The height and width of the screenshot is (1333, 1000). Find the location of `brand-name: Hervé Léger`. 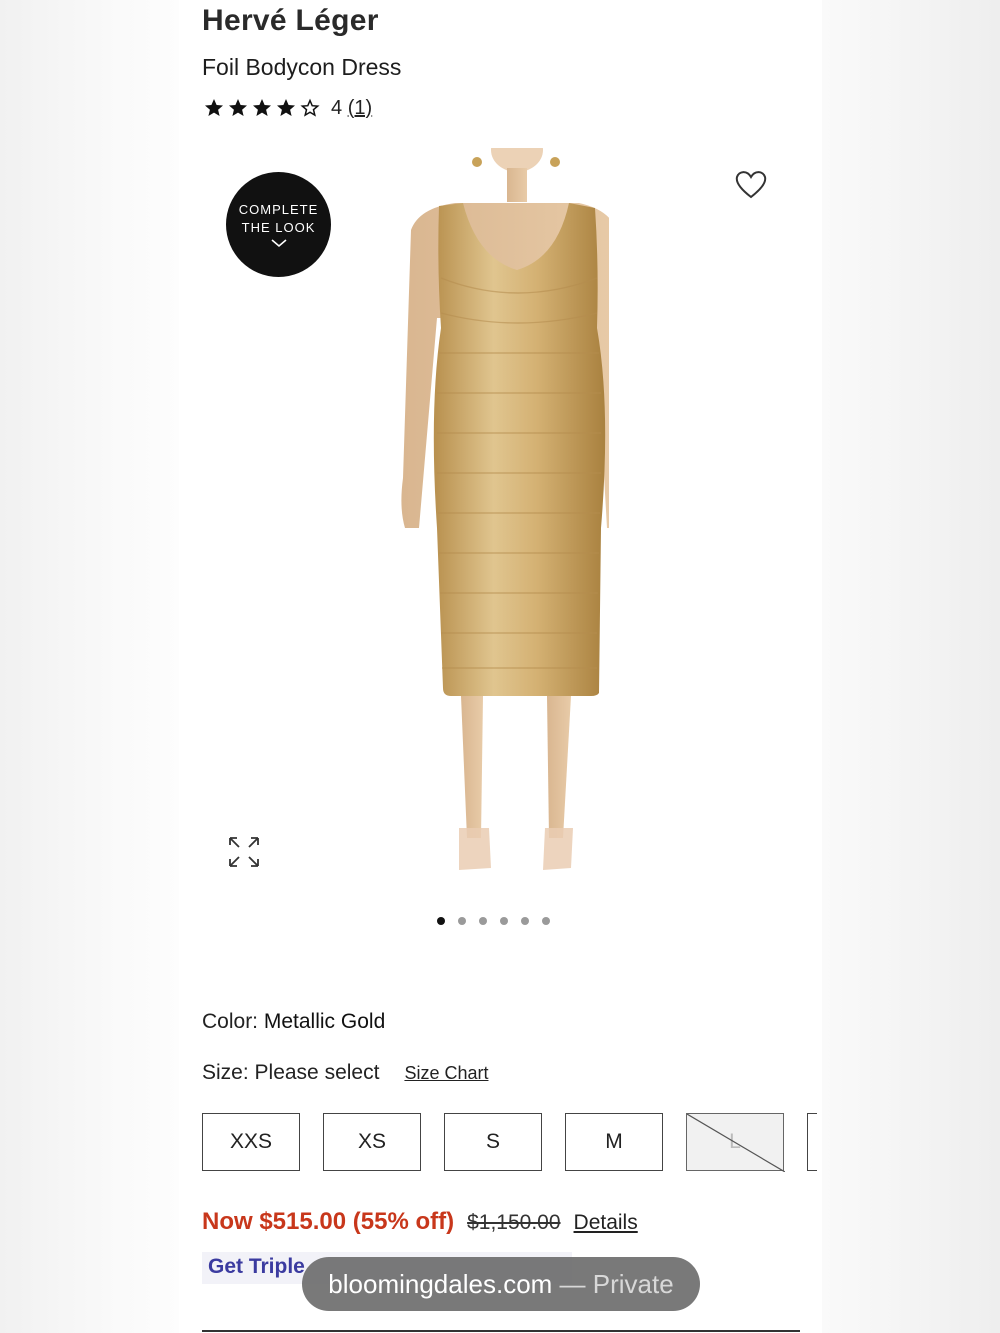

brand-name: Hervé Léger is located at coordinates (290, 21).